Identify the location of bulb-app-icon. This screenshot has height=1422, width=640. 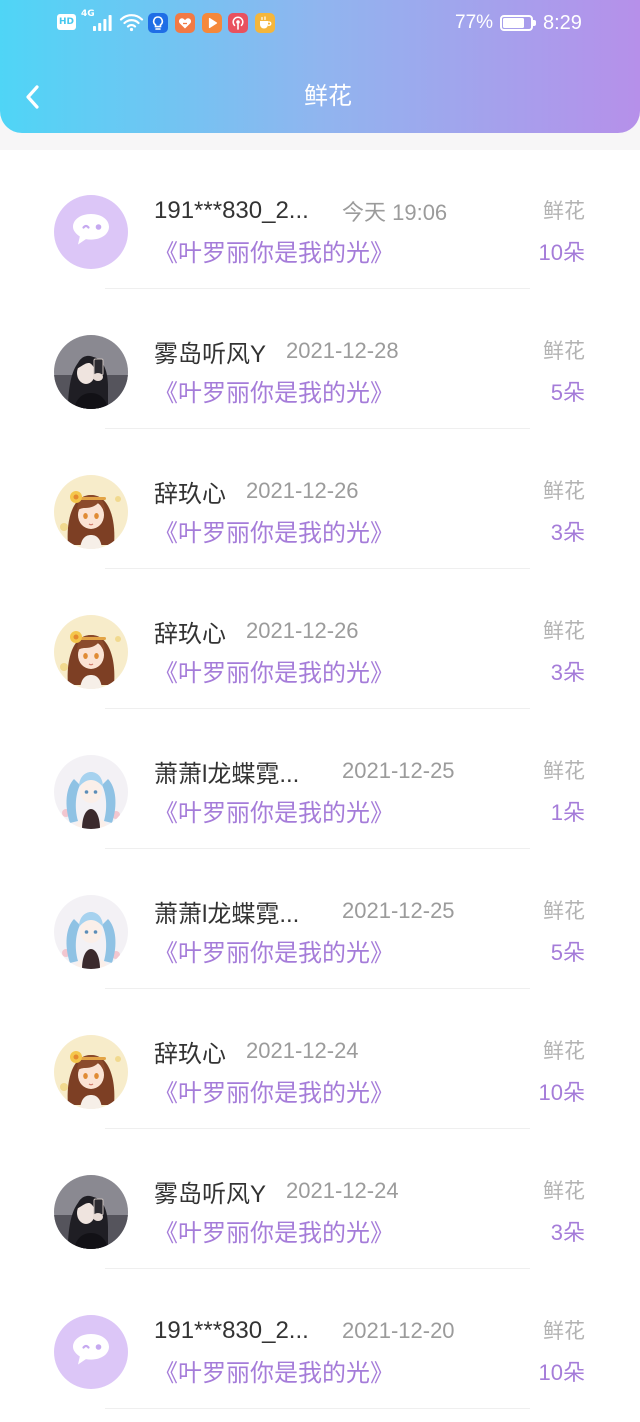
(158, 23).